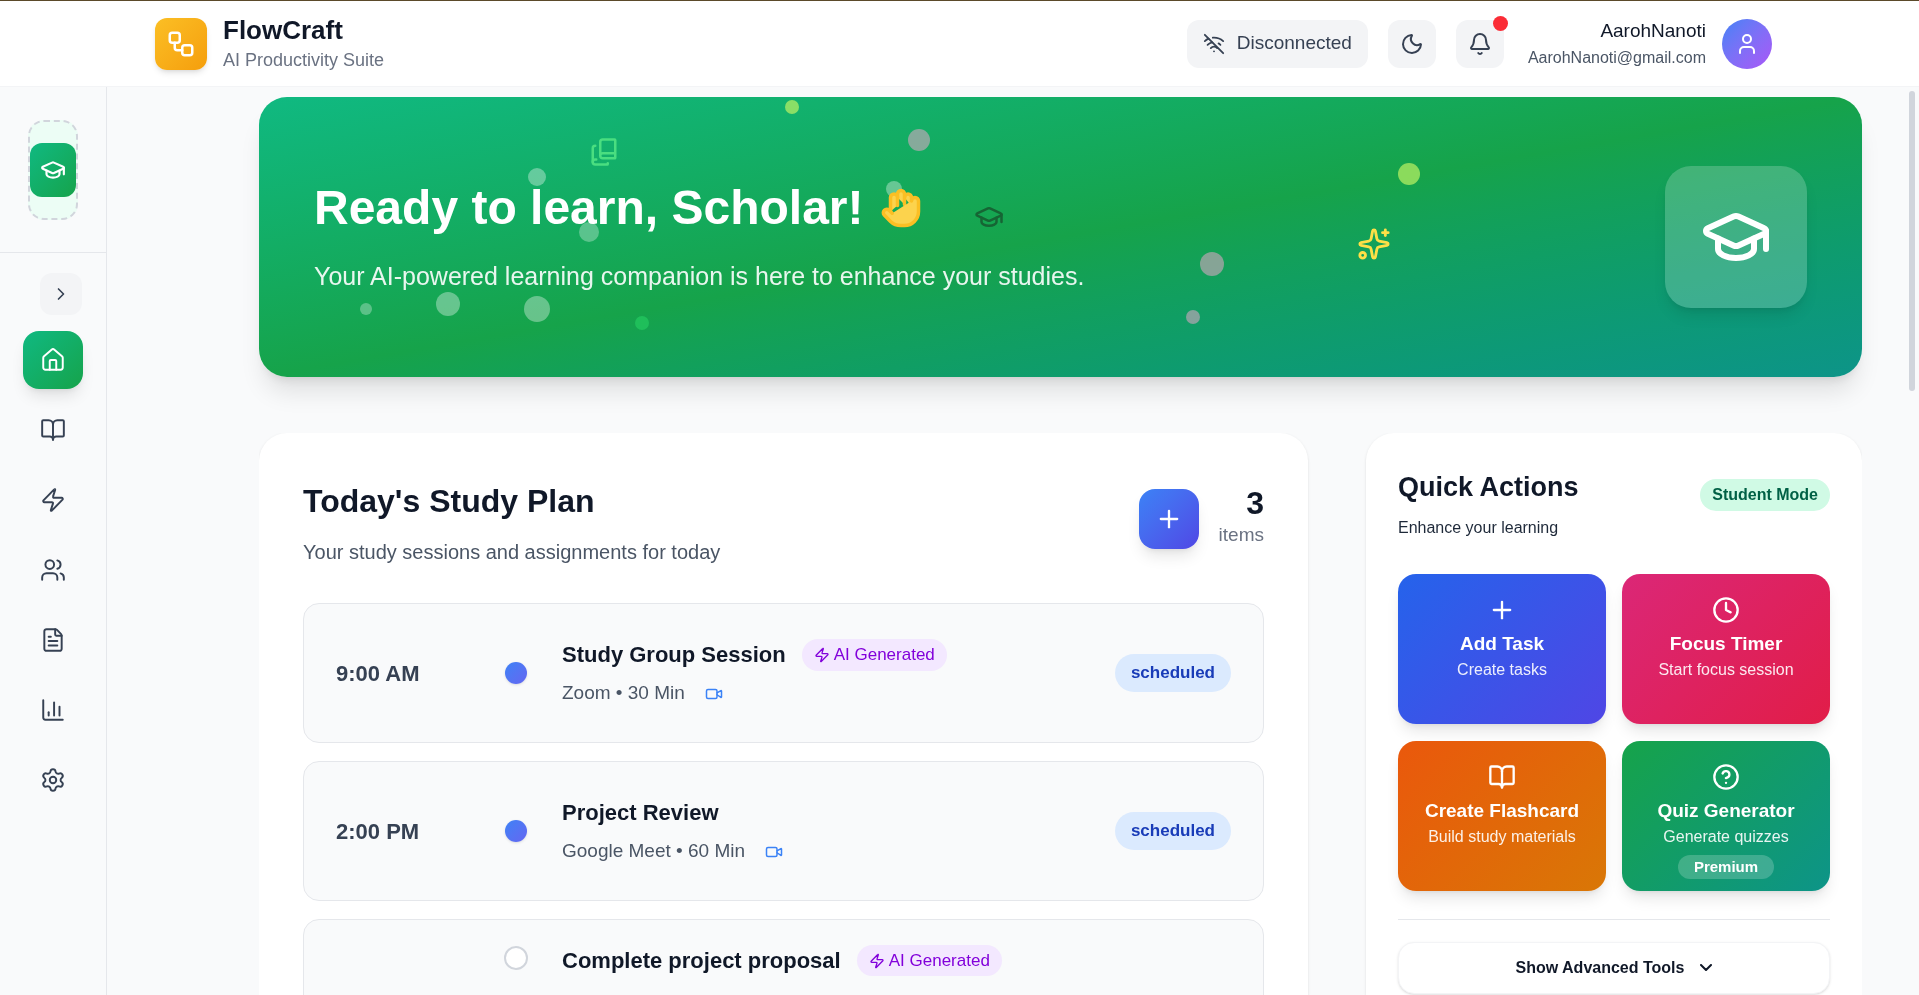  Describe the element at coordinates (1277, 43) in the screenshot. I see `connection-status-button: Disconnected` at that location.